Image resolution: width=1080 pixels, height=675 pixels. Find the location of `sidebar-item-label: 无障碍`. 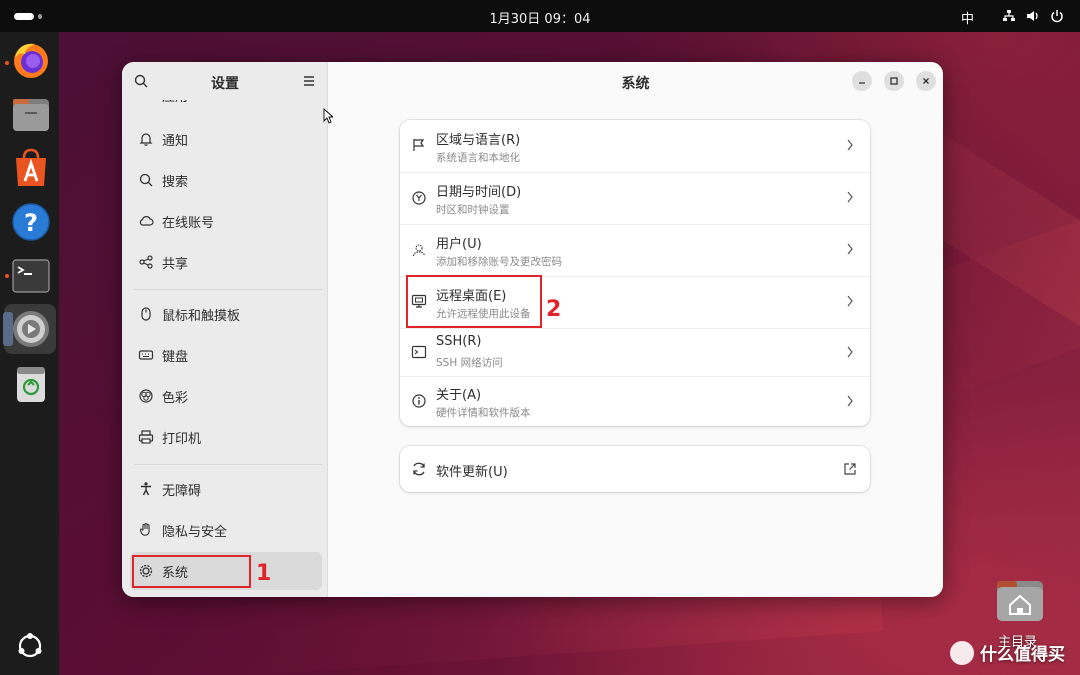

sidebar-item-label: 无障碍 is located at coordinates (182, 491).